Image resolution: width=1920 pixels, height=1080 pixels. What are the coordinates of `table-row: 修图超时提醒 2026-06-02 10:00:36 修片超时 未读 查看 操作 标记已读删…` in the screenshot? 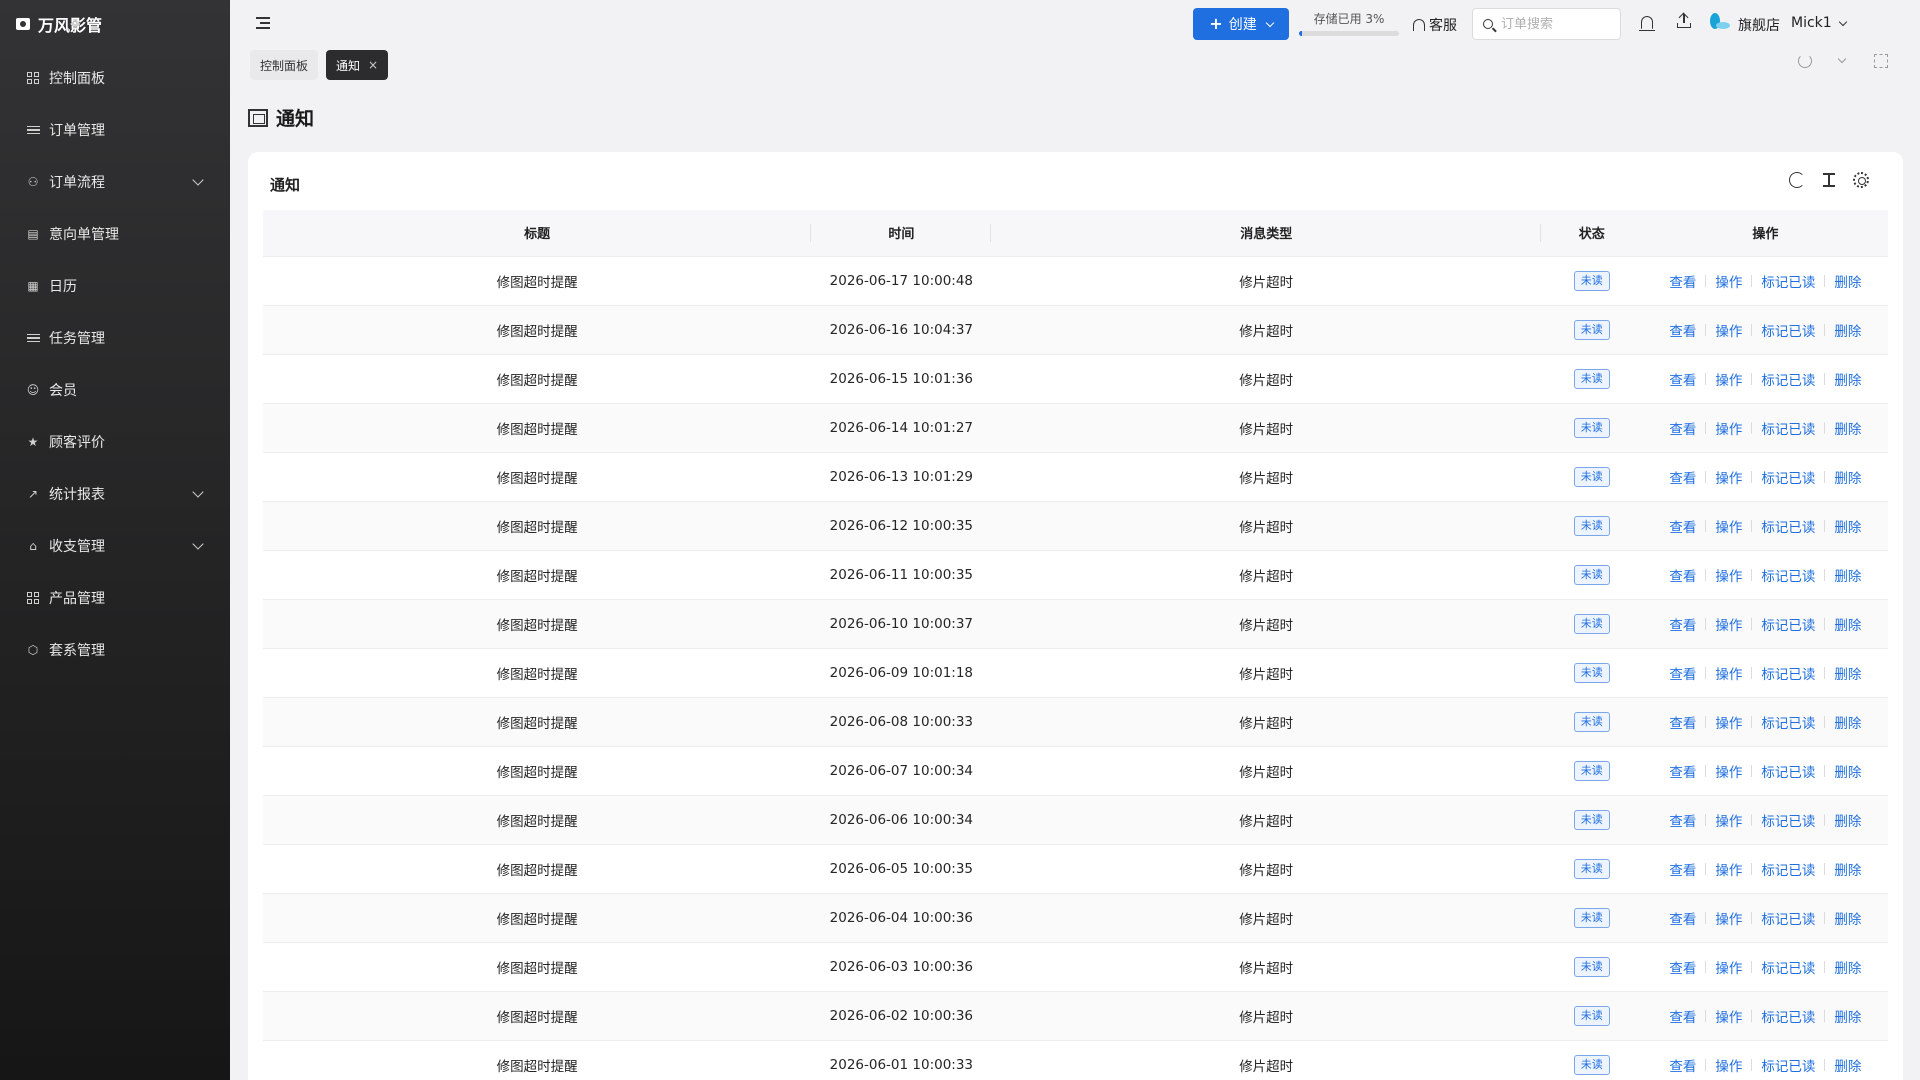 It's located at (1075, 1016).